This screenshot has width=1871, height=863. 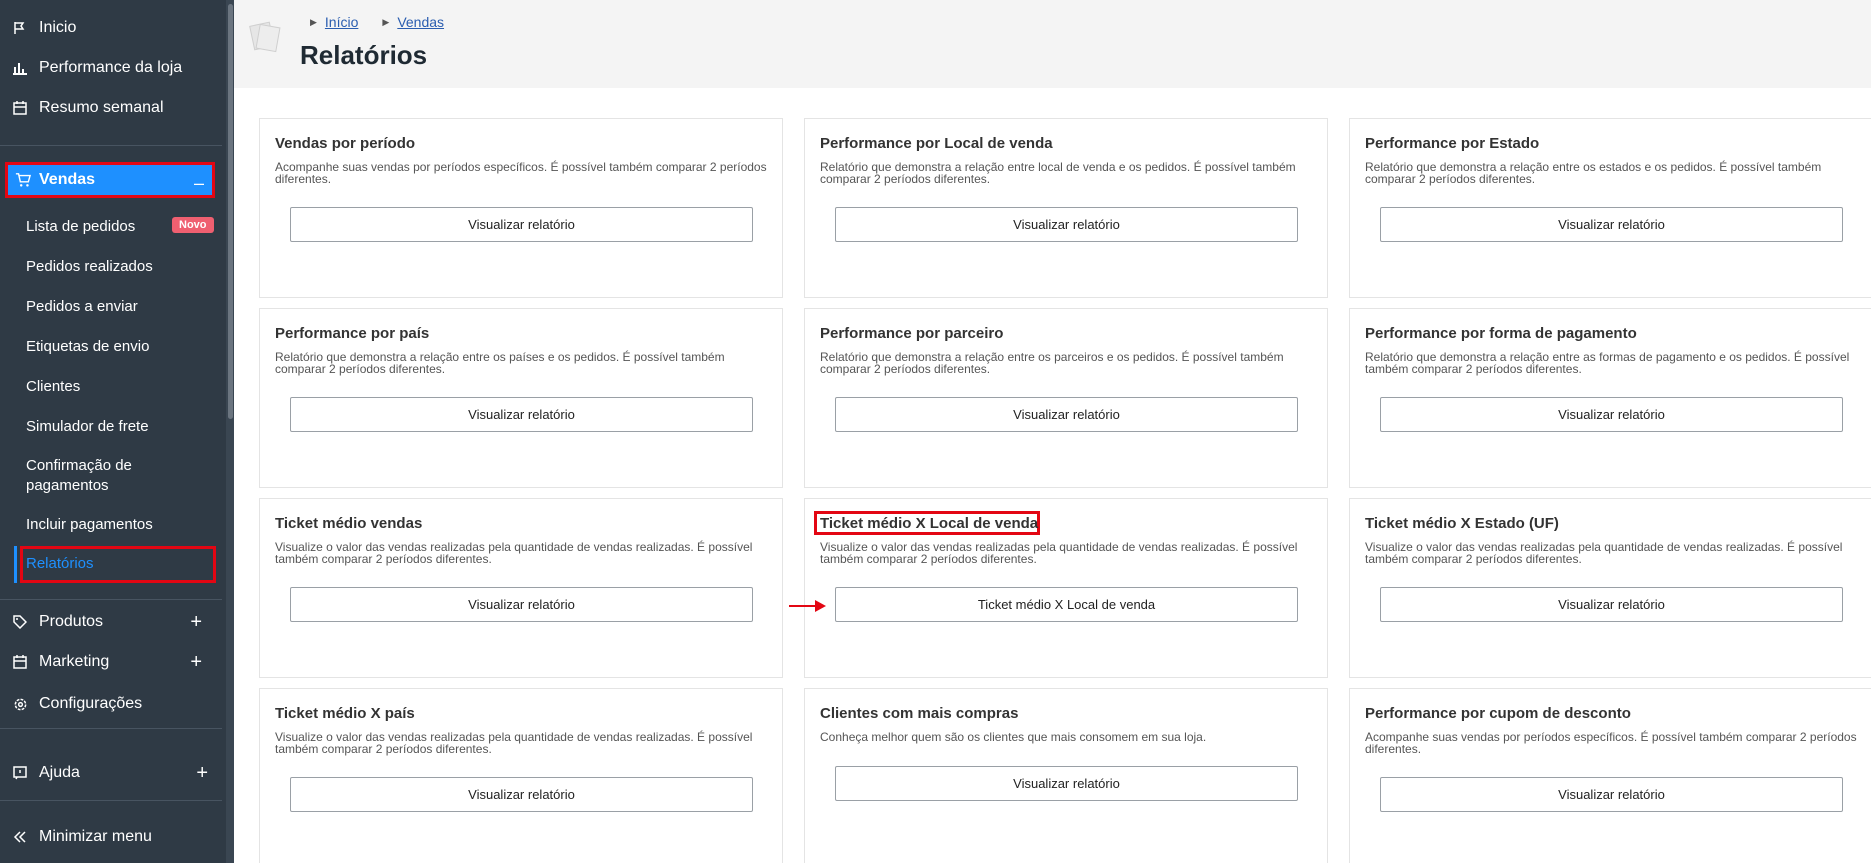 I want to click on breadcrumb: ▶ Início ▶ Vendas, so click(x=377, y=22).